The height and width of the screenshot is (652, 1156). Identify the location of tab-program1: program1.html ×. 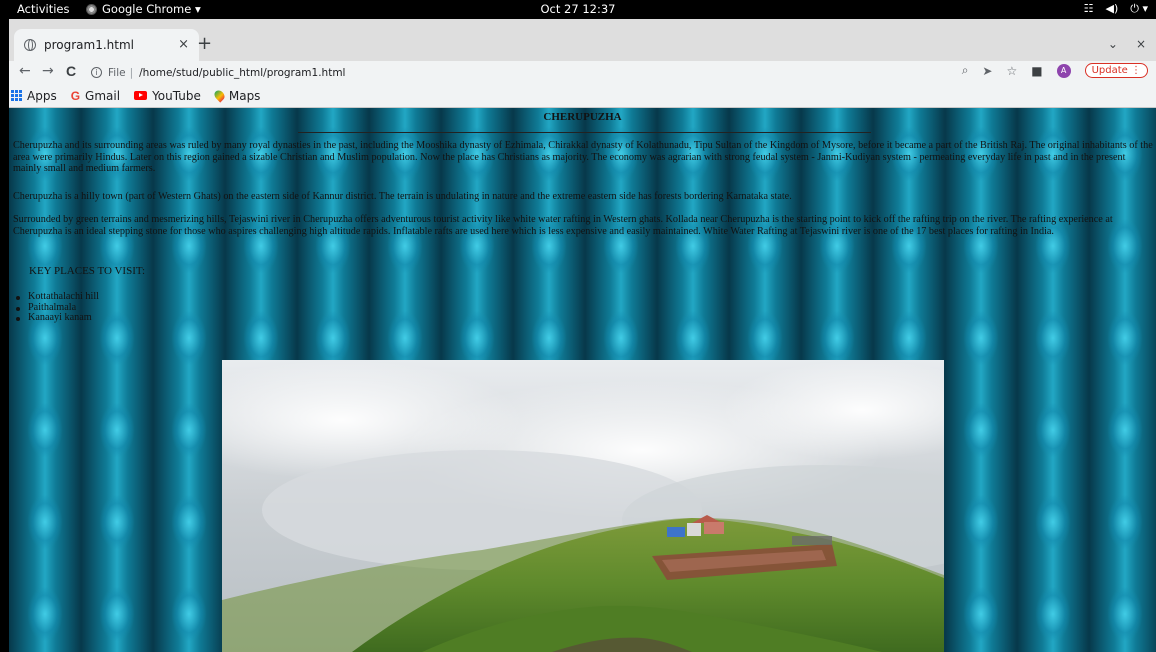
(106, 45).